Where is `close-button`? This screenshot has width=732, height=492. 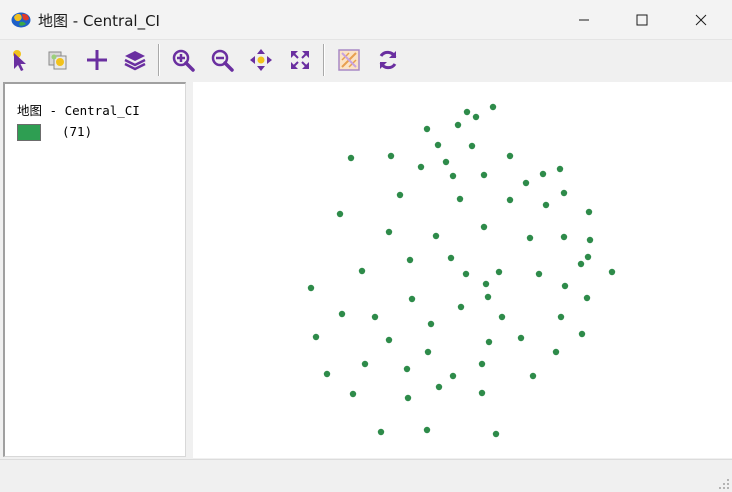 close-button is located at coordinates (701, 19).